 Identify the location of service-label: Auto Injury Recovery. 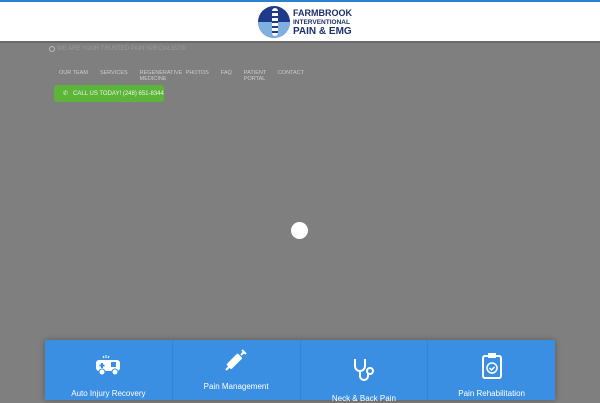
(108, 393).